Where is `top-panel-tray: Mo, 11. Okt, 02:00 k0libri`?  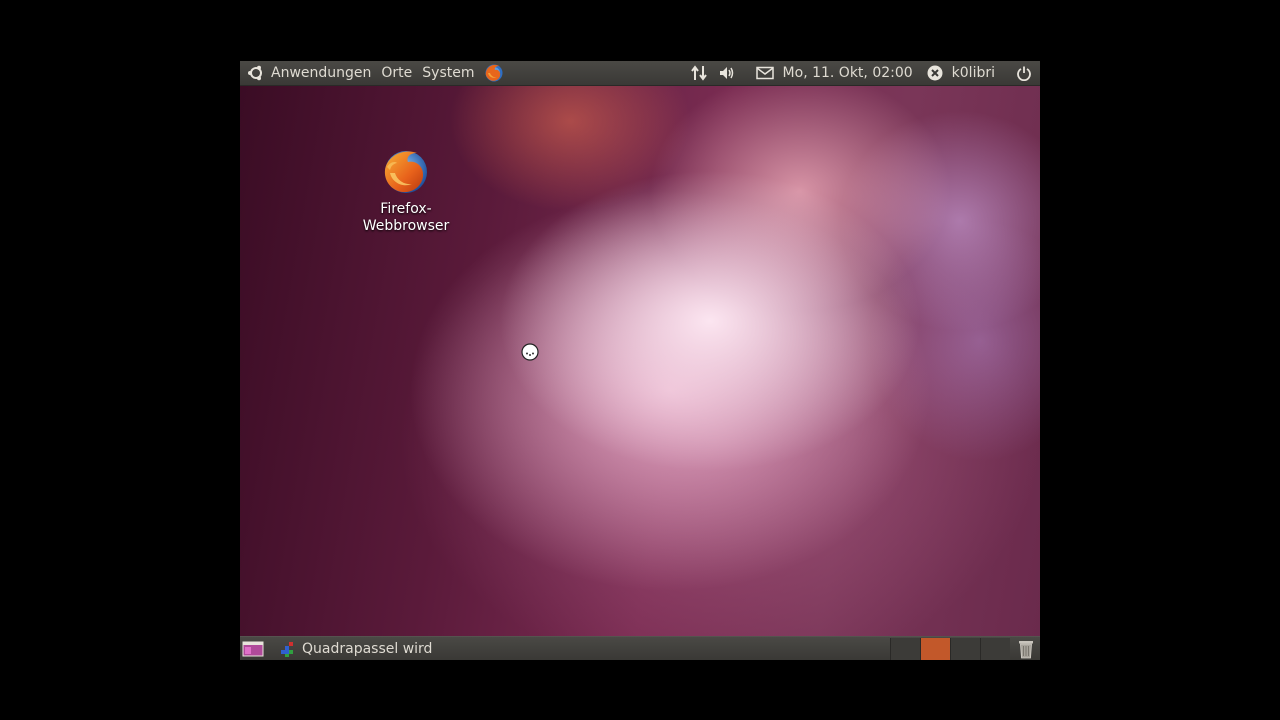 top-panel-tray: Mo, 11. Okt, 02:00 k0libri is located at coordinates (862, 73).